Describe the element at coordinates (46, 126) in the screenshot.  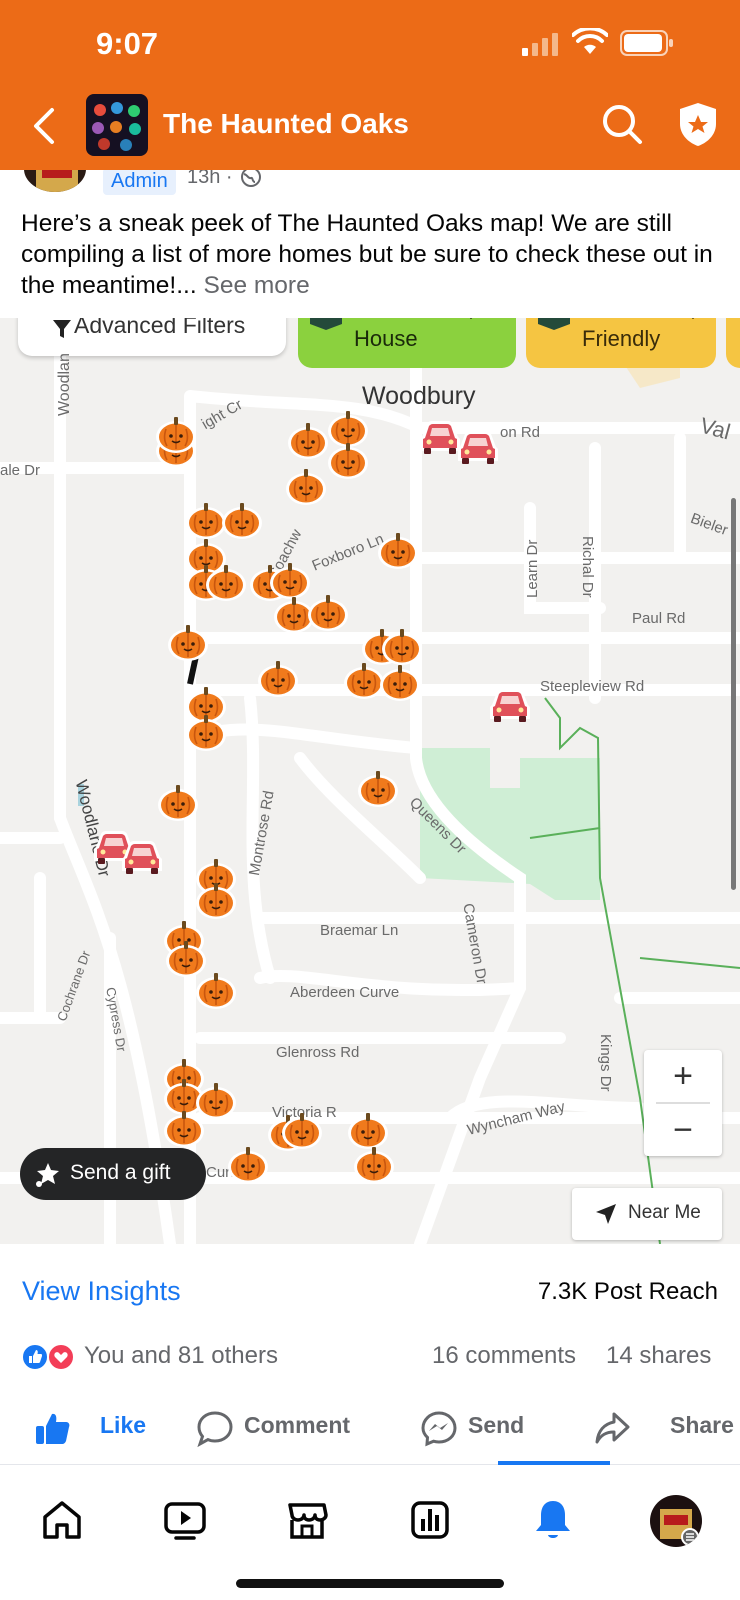
I see `back-arrow-icon` at that location.